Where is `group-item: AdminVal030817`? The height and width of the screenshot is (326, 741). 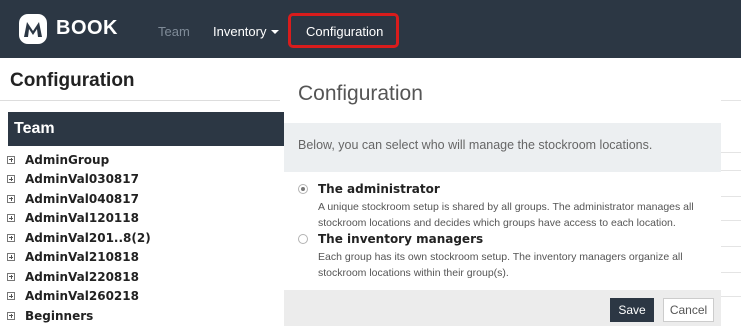
group-item: AdminVal030817 is located at coordinates (79, 180).